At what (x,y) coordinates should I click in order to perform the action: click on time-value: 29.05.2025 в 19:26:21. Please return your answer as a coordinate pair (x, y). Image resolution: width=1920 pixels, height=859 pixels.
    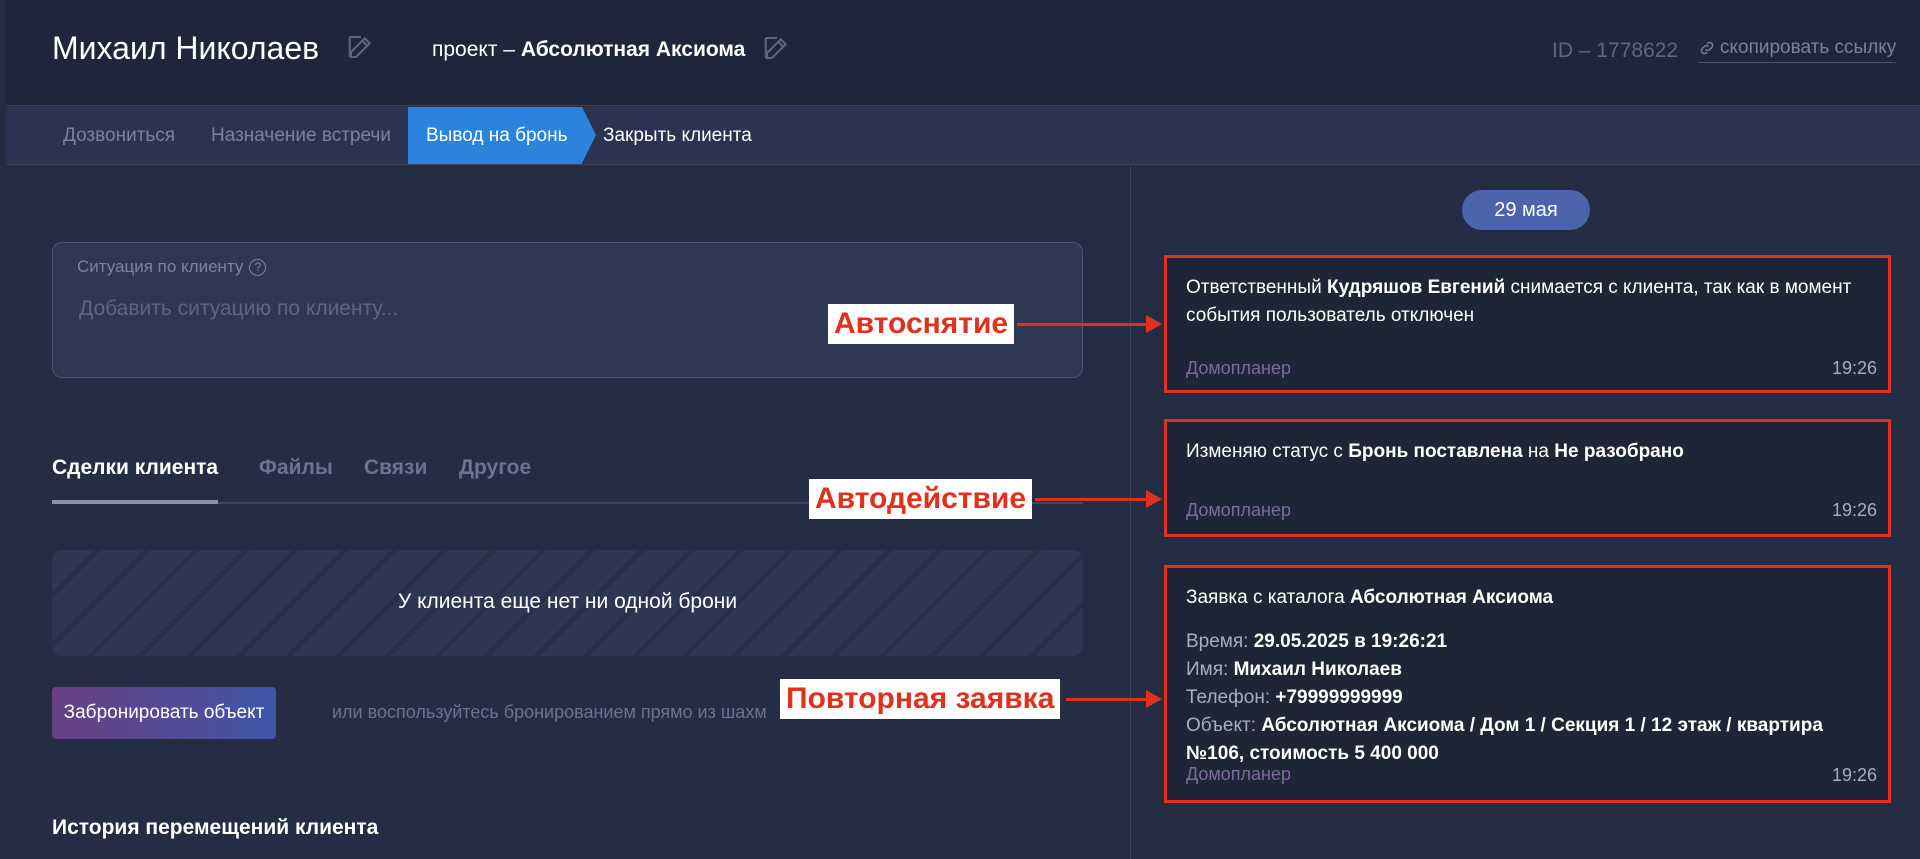
    Looking at the image, I should click on (1350, 641).